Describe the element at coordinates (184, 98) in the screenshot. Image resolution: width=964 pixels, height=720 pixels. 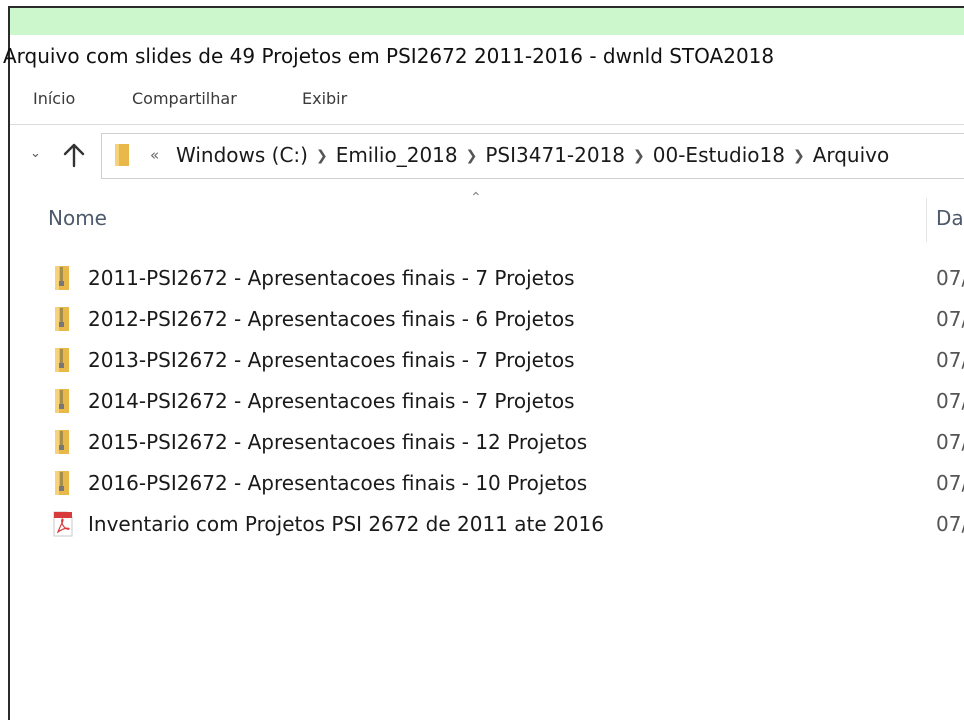
I see `tab-compartilhar: Compartilhar` at that location.